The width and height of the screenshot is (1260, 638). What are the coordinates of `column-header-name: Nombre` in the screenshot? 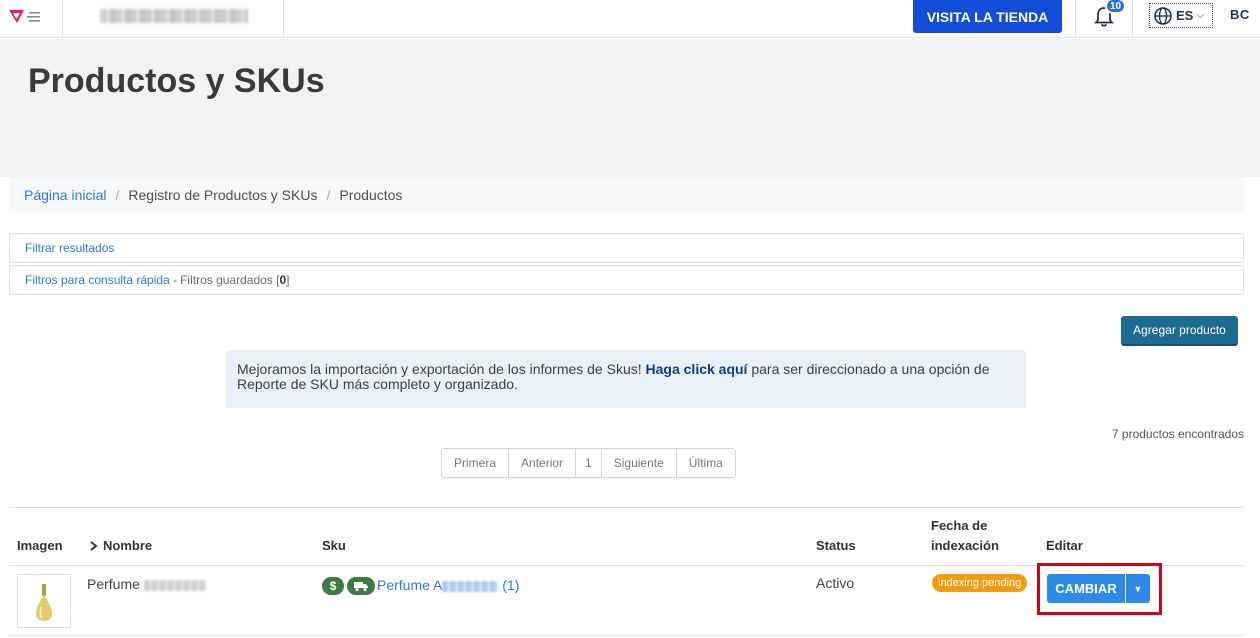 It's located at (120, 546).